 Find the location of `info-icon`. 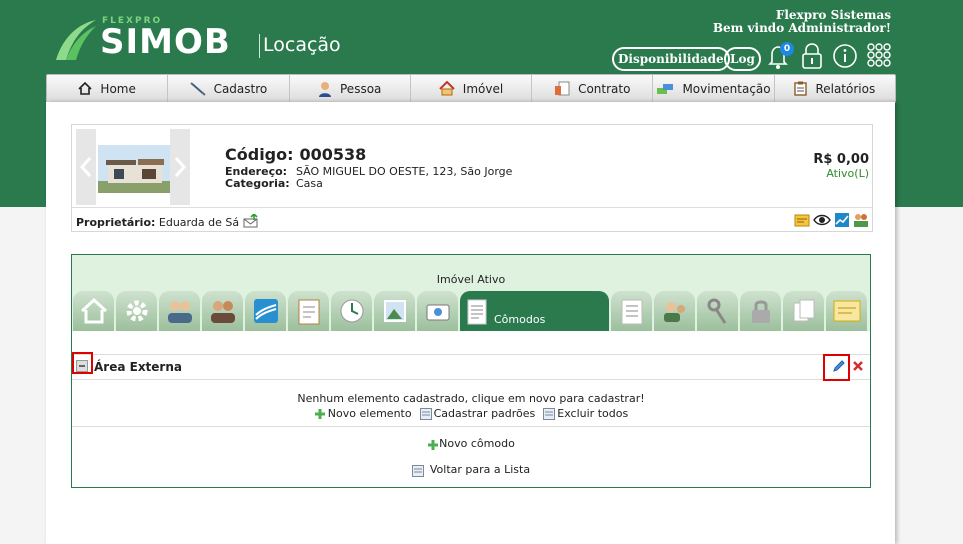

info-icon is located at coordinates (845, 56).